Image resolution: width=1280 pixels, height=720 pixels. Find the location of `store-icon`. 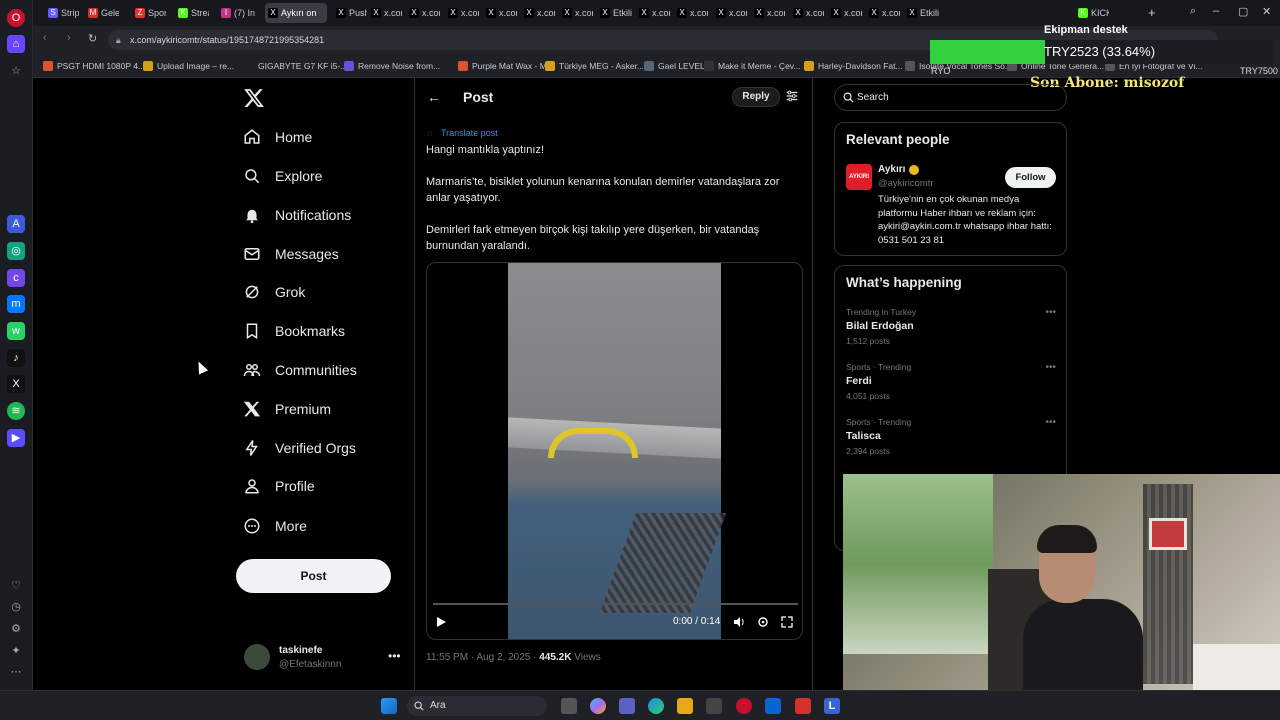

store-icon is located at coordinates (714, 706).